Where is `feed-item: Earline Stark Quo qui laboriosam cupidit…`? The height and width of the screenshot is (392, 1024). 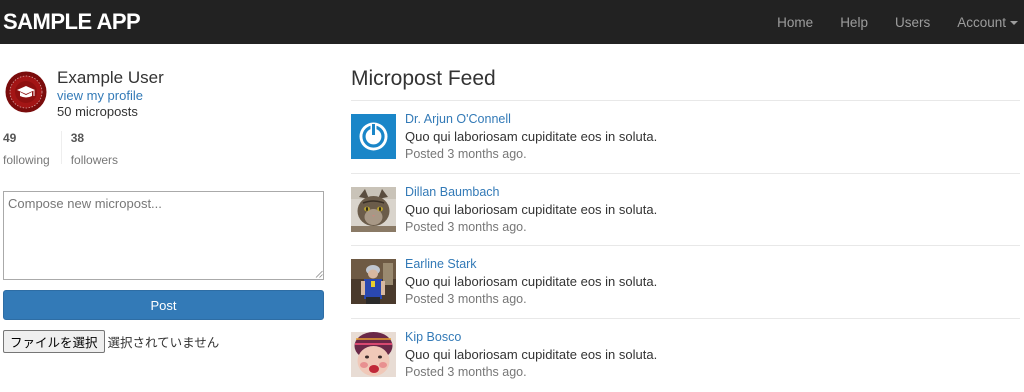 feed-item: Earline Stark Quo qui laboriosam cupidit… is located at coordinates (685, 281).